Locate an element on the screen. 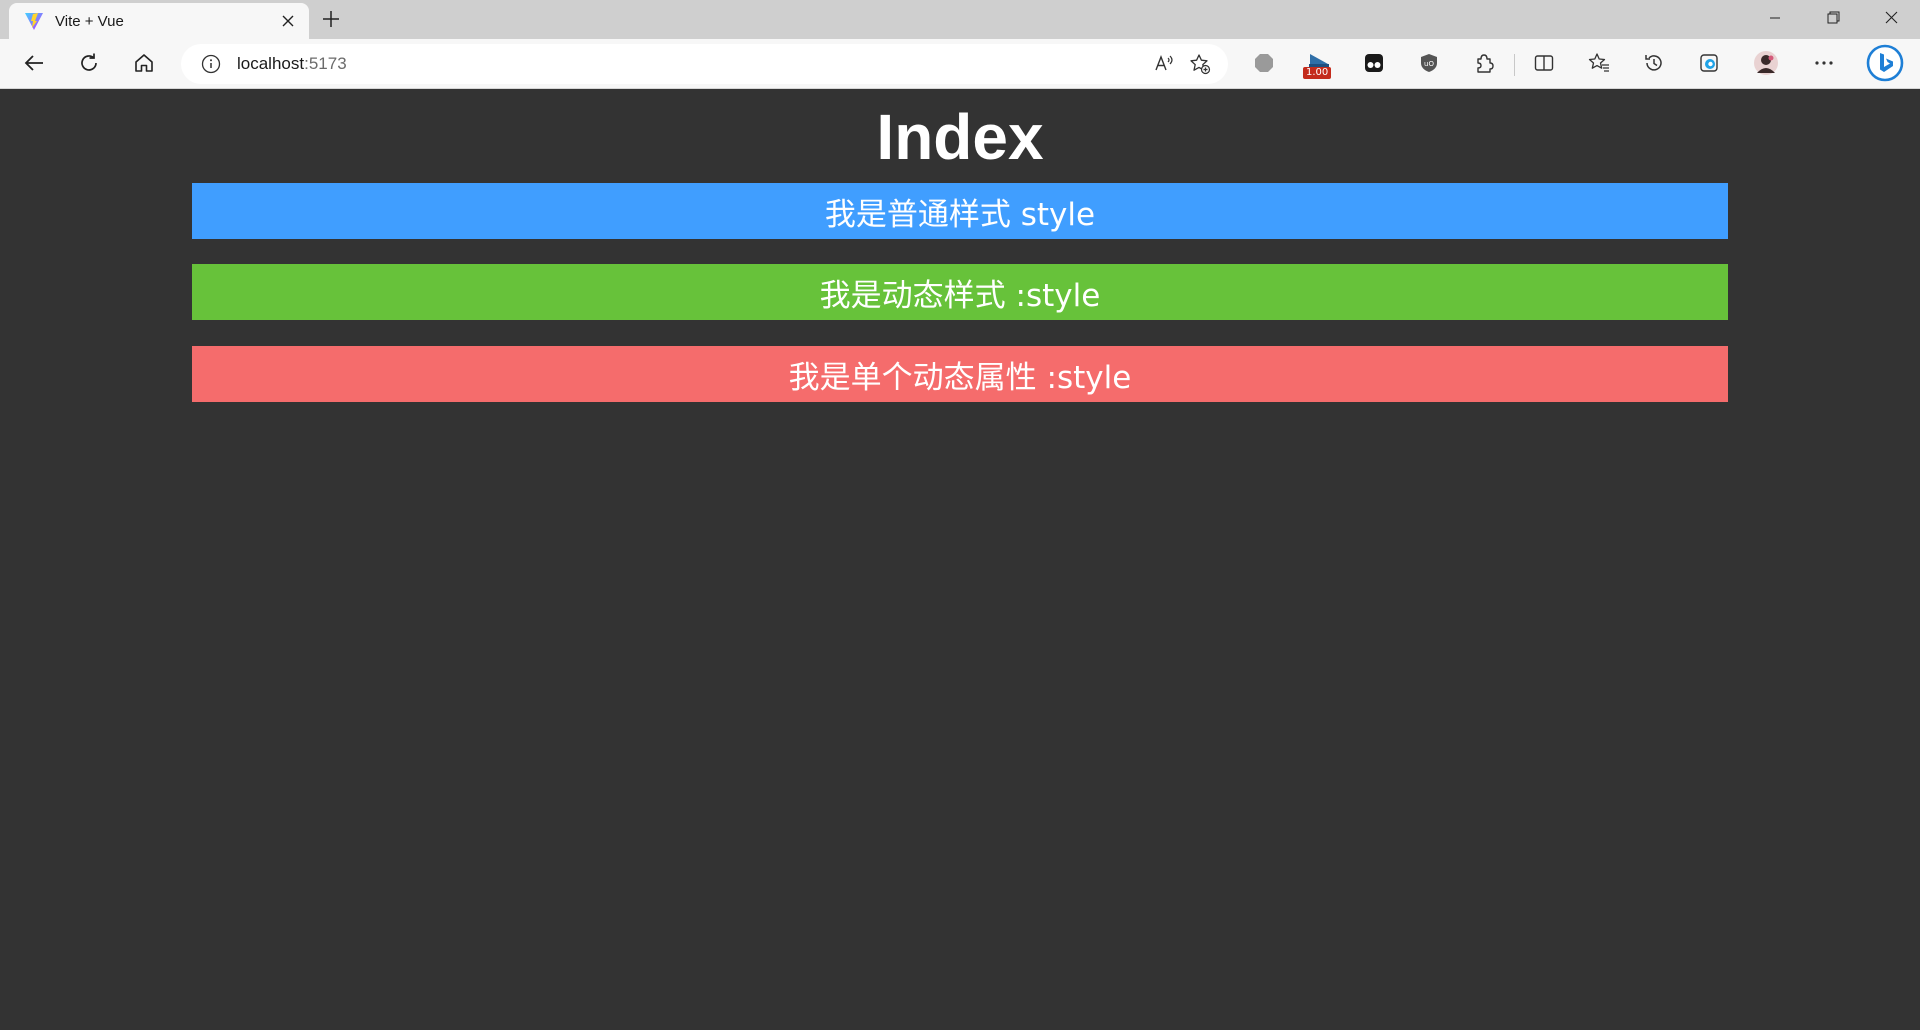 The image size is (1920, 1030). page-title: Index is located at coordinates (960, 137).